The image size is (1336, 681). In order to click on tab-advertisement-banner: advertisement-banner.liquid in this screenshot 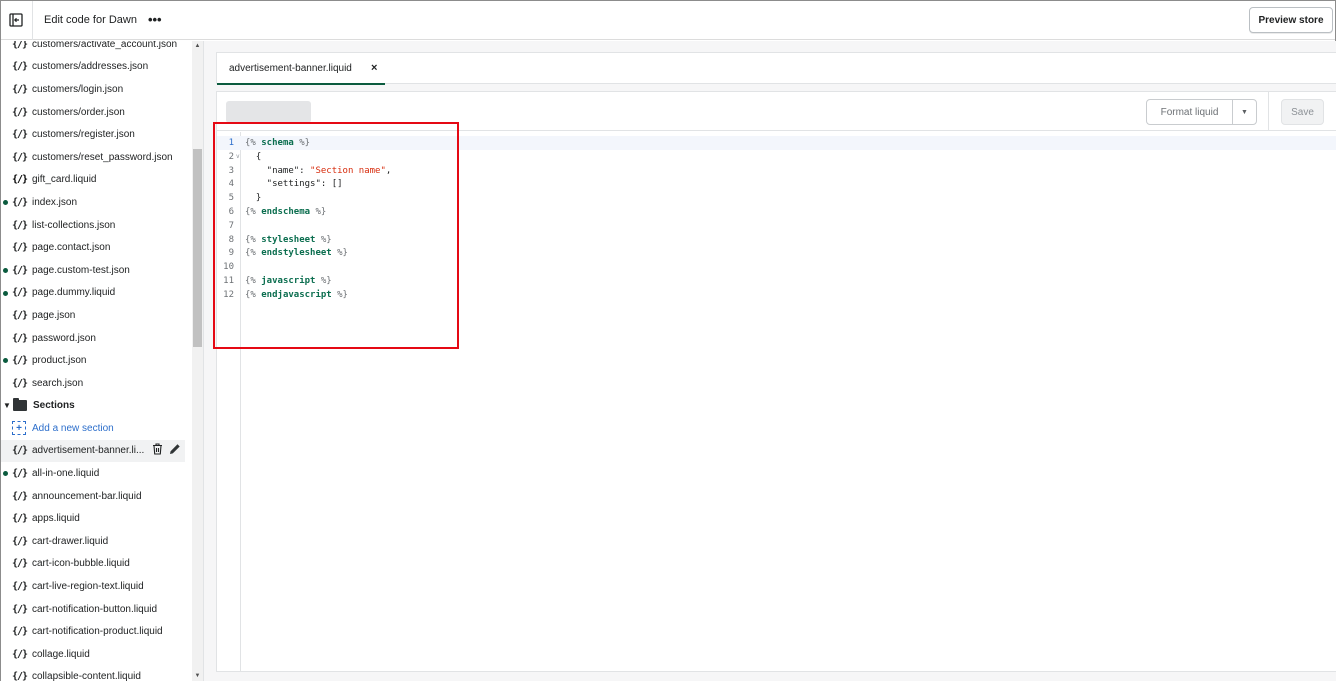, I will do `click(301, 69)`.